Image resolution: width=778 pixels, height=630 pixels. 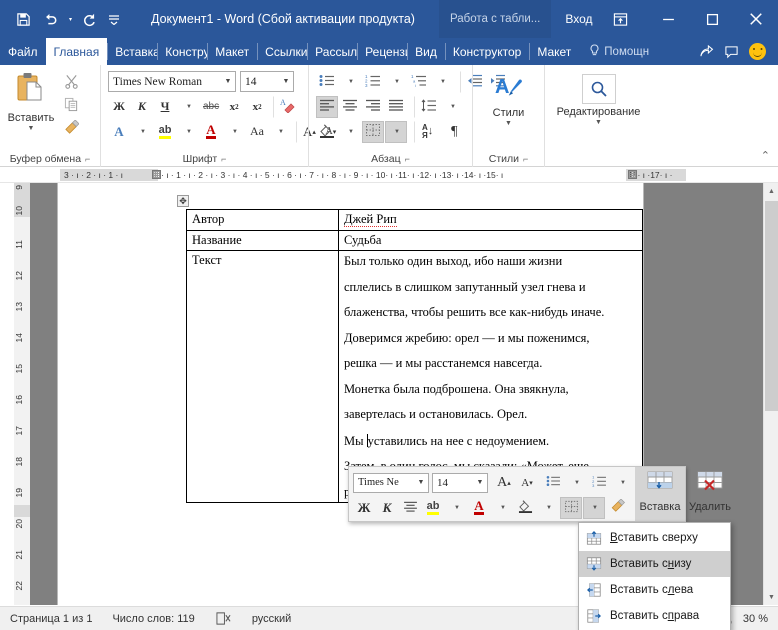 I want to click on table-move-handle-icon: ✥, so click(x=183, y=201).